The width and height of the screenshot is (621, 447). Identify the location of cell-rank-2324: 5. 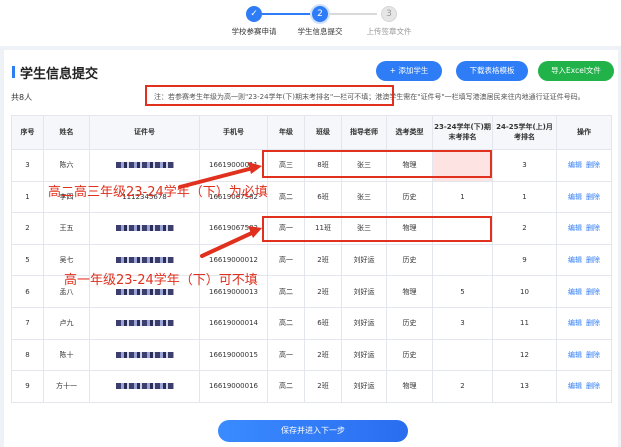
(462, 291).